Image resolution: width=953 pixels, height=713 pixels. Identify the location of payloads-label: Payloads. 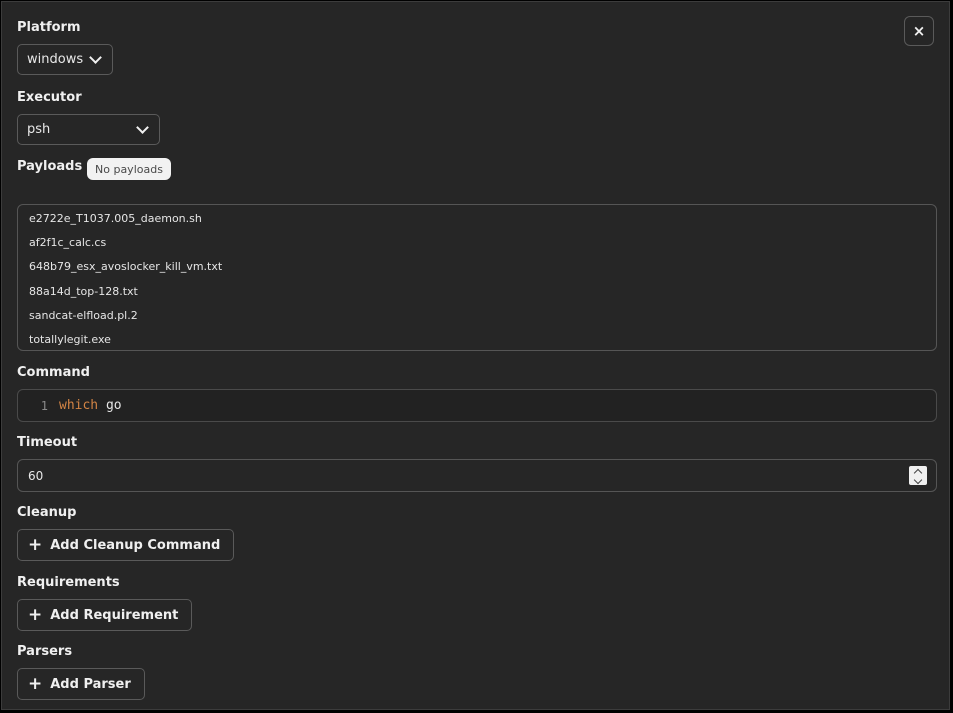
(50, 166).